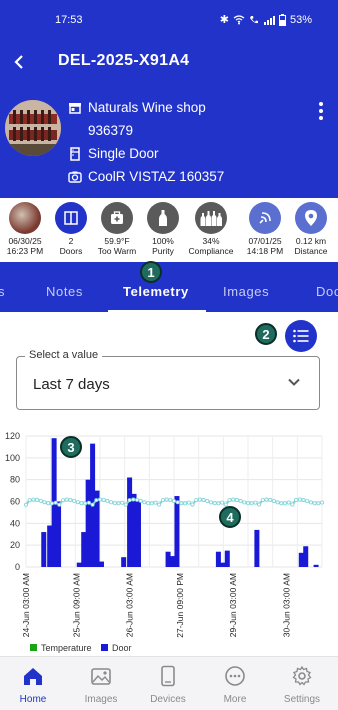 The image size is (338, 710). I want to click on outlet-code-row: 936379, so click(110, 130).